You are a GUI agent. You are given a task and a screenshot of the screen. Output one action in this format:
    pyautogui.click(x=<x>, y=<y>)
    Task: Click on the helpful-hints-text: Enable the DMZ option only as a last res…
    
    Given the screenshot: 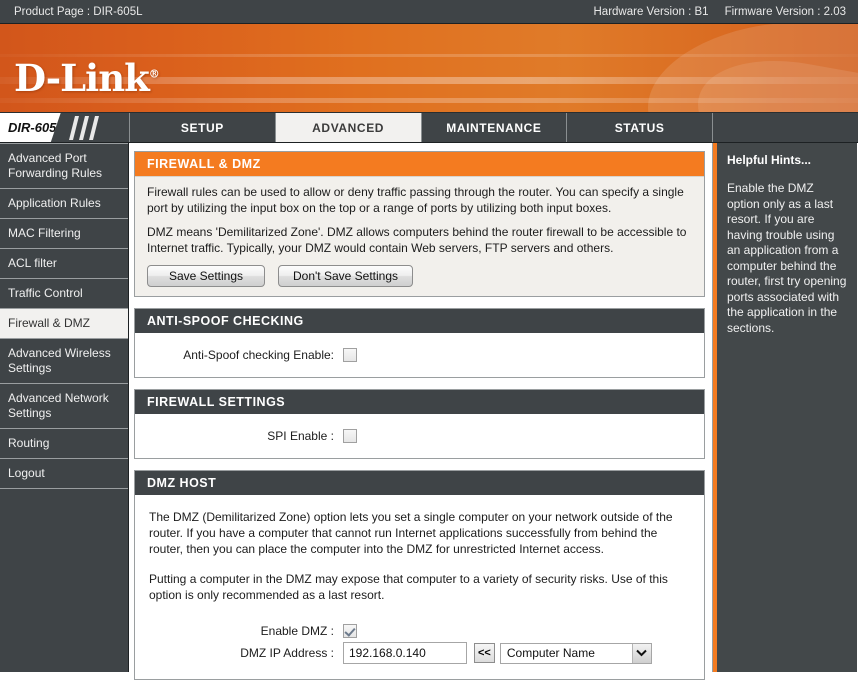 What is the action you would take?
    pyautogui.click(x=787, y=258)
    